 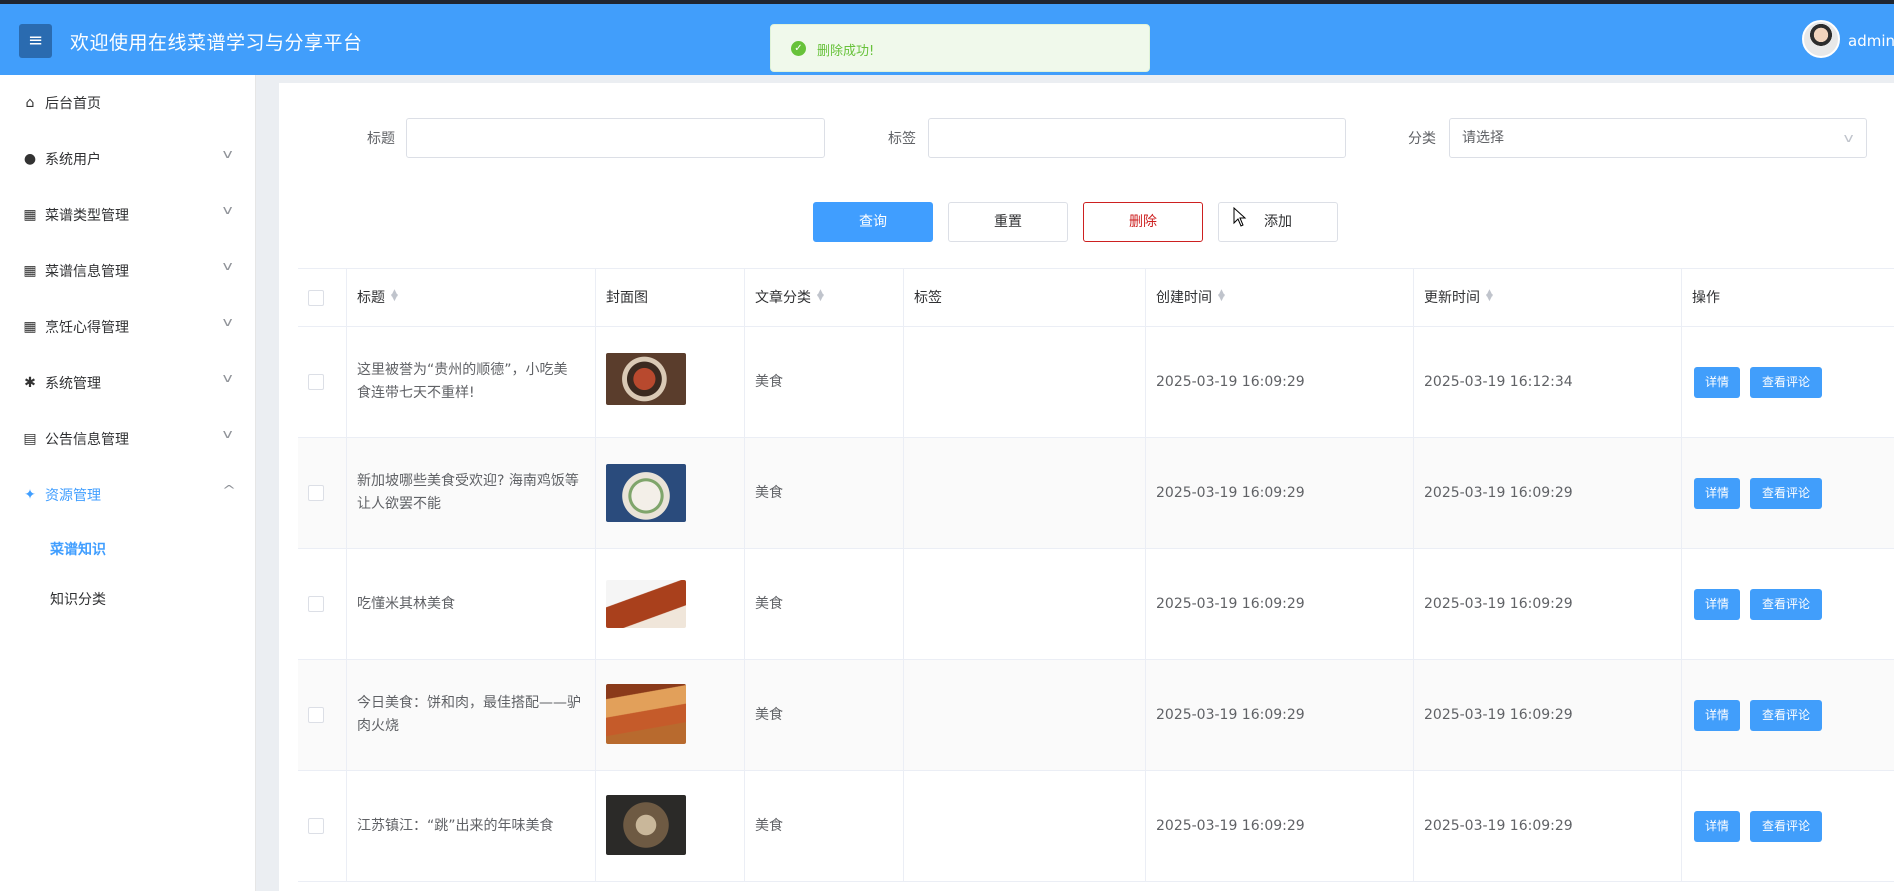 What do you see at coordinates (73, 496) in the screenshot?
I see `sidebar-item-label: 资源管理` at bounding box center [73, 496].